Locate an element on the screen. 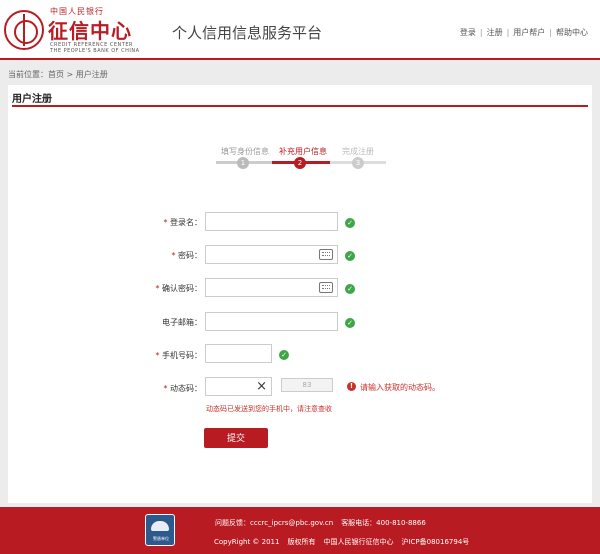 The width and height of the screenshot is (600, 554). password-label: * 密码： is located at coordinates (186, 255).